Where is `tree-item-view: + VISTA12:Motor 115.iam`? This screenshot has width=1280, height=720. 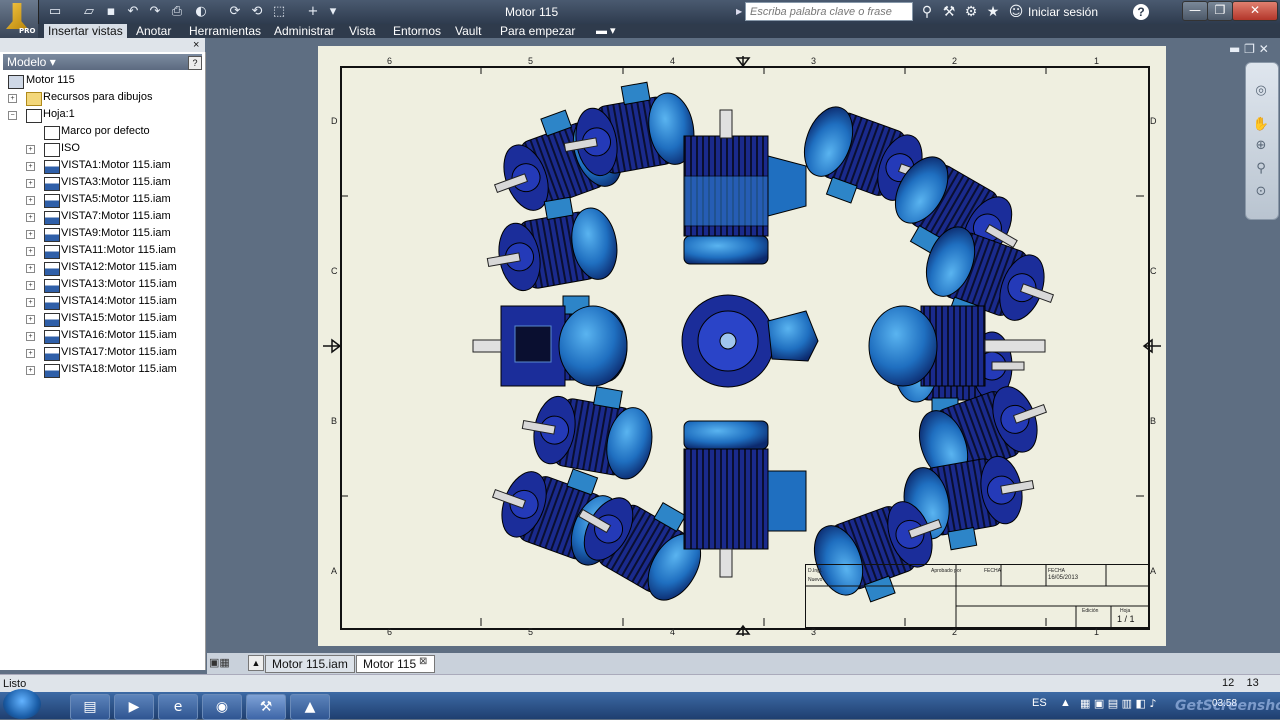 tree-item-view: + VISTA12:Motor 115.iam is located at coordinates (102, 268).